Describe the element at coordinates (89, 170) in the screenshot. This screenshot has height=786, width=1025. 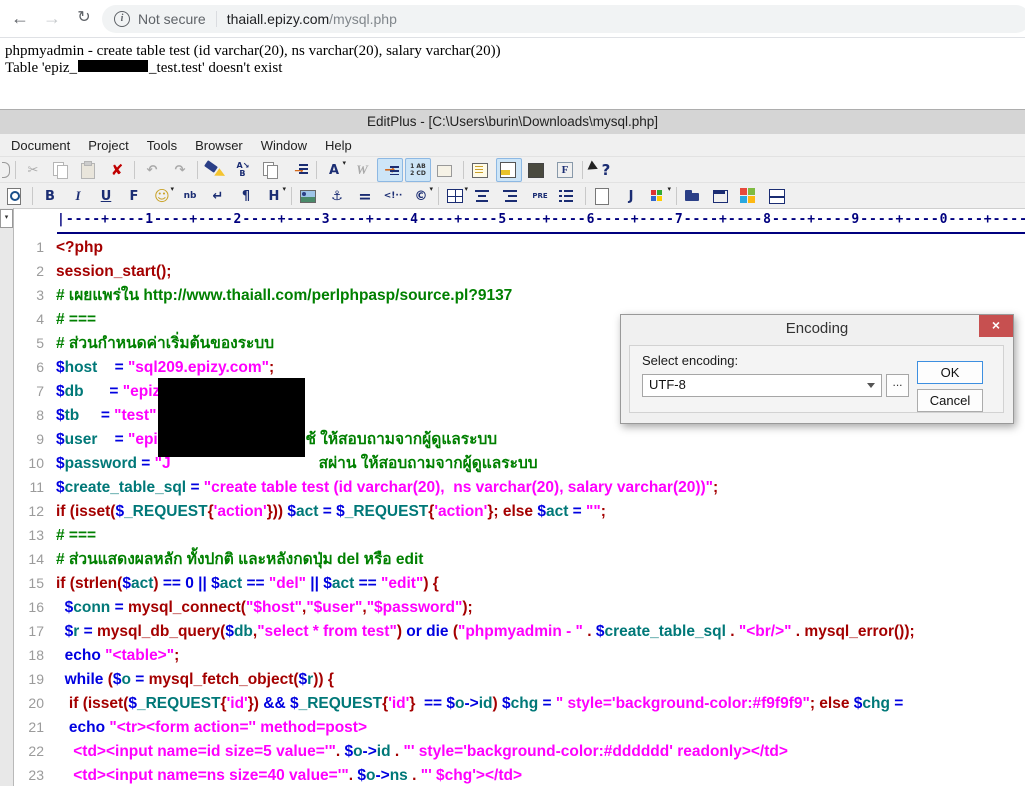
I see `paste-icon` at that location.